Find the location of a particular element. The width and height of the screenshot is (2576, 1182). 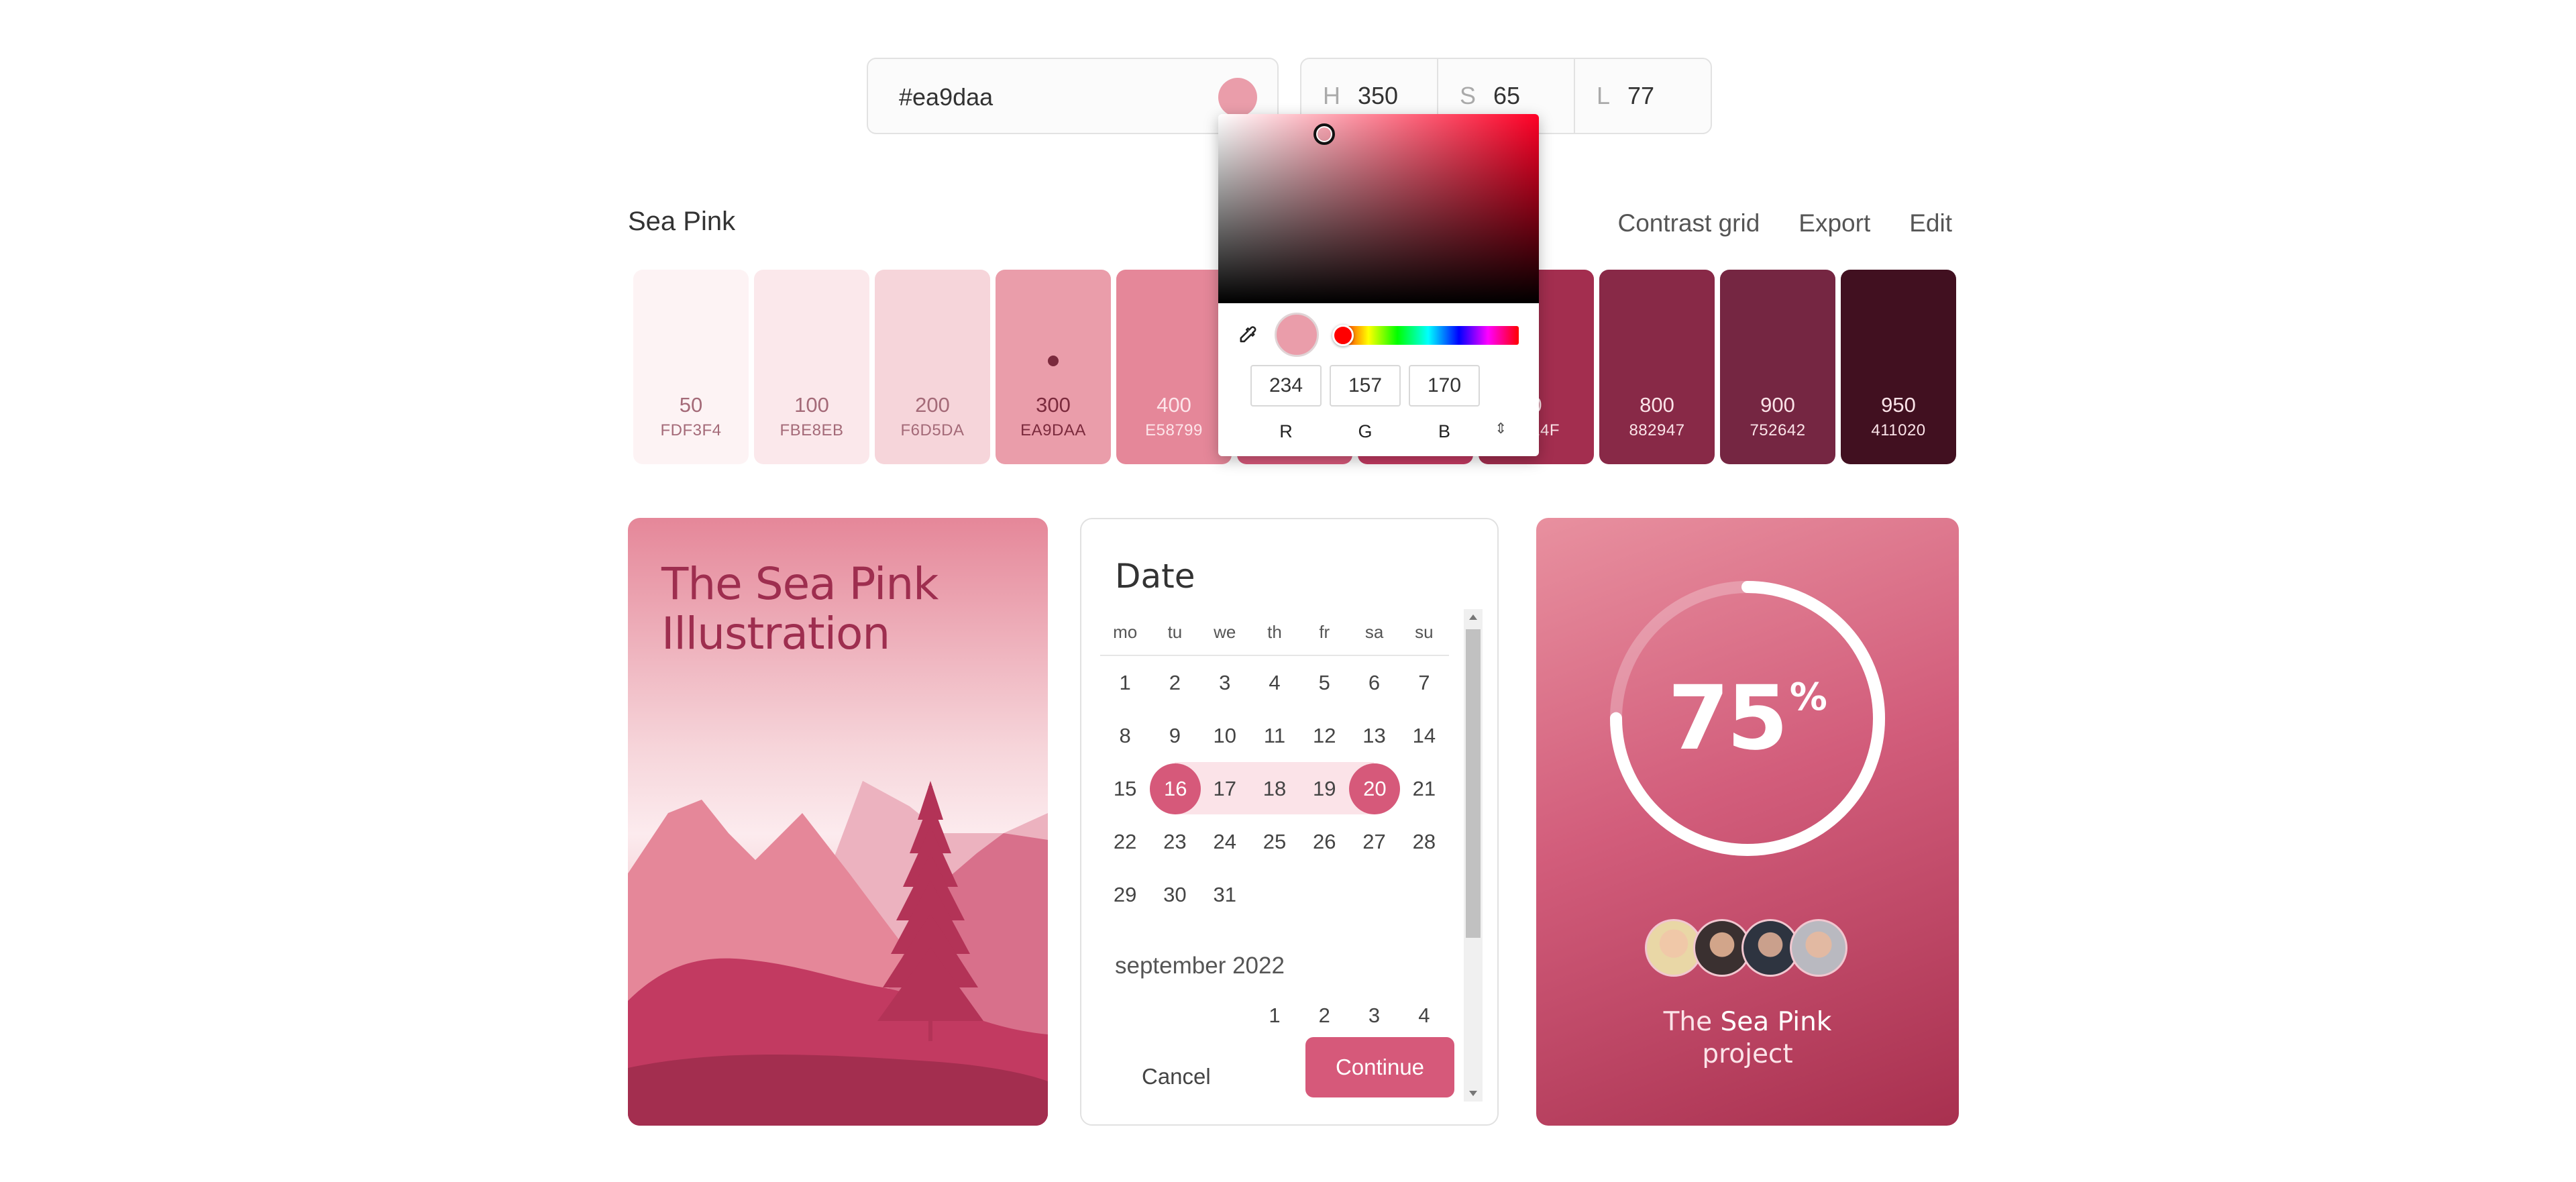

illustration-title-line1: The Sea Pink is located at coordinates (799, 584).